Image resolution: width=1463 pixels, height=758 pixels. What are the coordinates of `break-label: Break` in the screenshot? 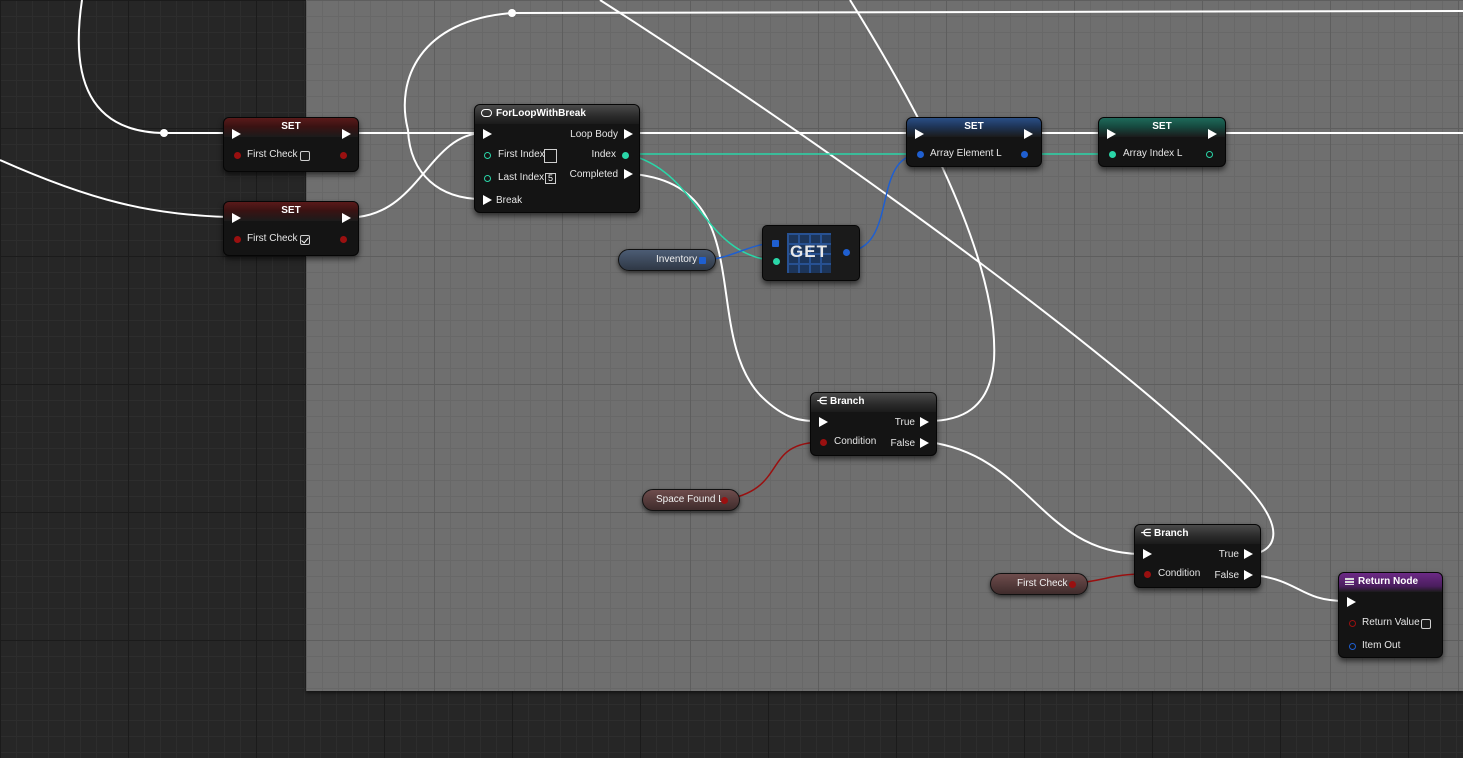 It's located at (509, 200).